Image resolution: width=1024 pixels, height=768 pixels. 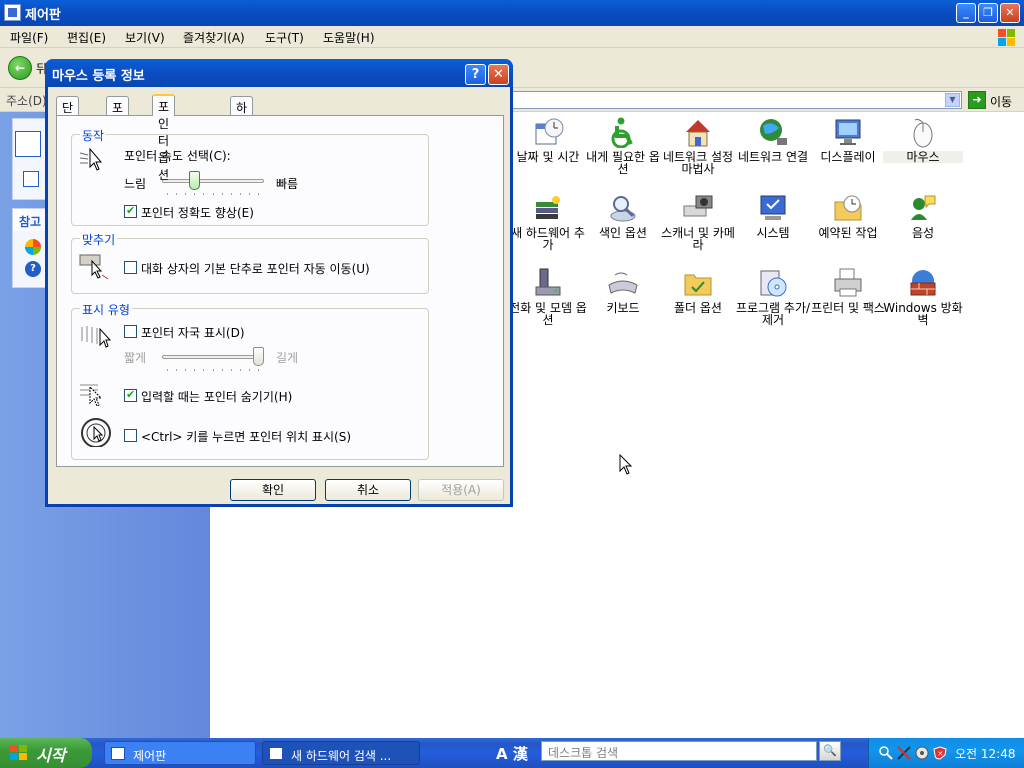 What do you see at coordinates (830, 751) in the screenshot?
I see `search-icon: 🔍` at bounding box center [830, 751].